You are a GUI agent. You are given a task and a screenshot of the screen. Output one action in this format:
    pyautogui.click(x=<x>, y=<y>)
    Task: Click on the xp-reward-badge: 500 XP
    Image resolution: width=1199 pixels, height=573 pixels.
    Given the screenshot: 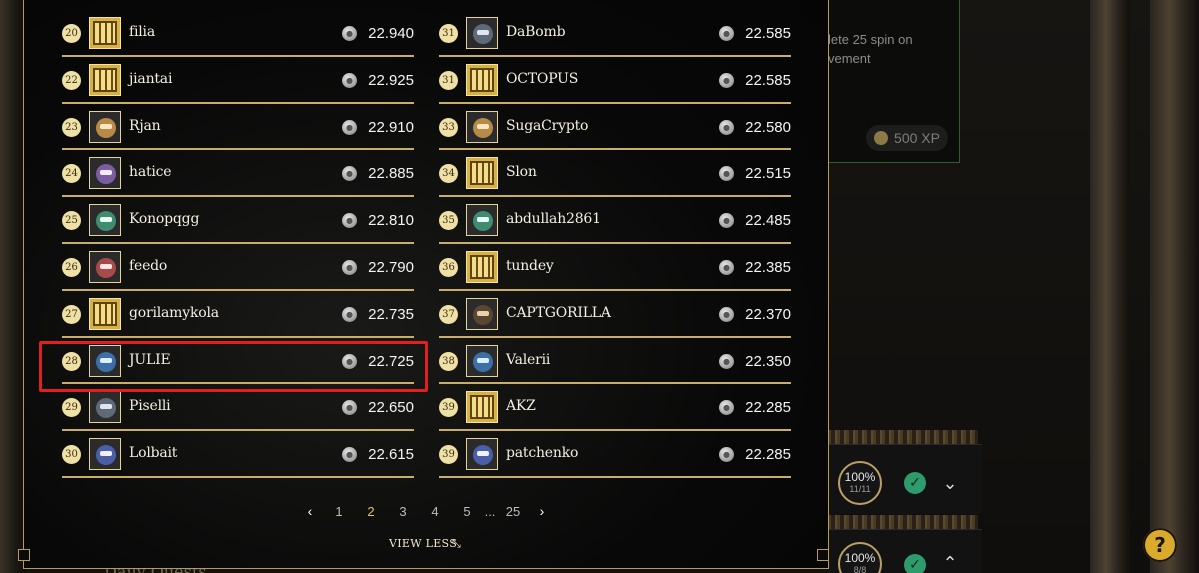 What is the action you would take?
    pyautogui.click(x=907, y=138)
    